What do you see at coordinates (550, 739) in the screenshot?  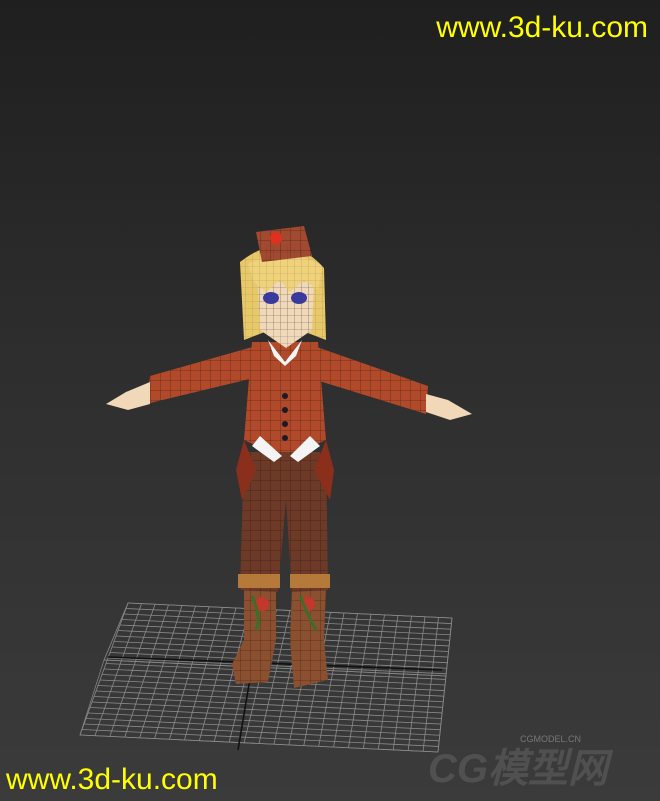 I see `logo-url-text: CGMODEL.CN` at bounding box center [550, 739].